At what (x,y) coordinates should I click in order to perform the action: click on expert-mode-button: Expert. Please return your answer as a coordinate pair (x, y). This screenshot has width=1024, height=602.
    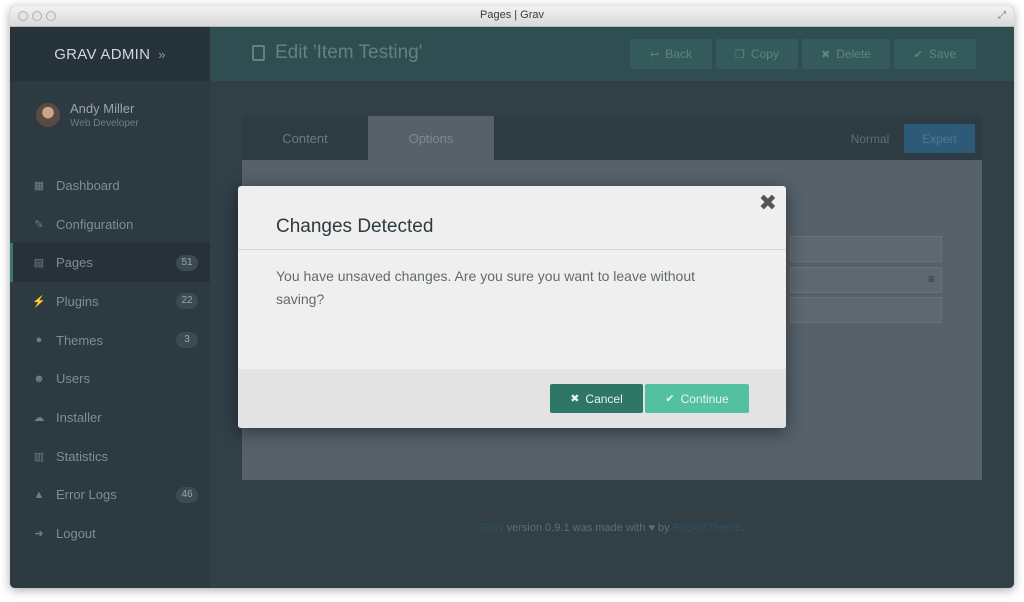
    Looking at the image, I should click on (939, 138).